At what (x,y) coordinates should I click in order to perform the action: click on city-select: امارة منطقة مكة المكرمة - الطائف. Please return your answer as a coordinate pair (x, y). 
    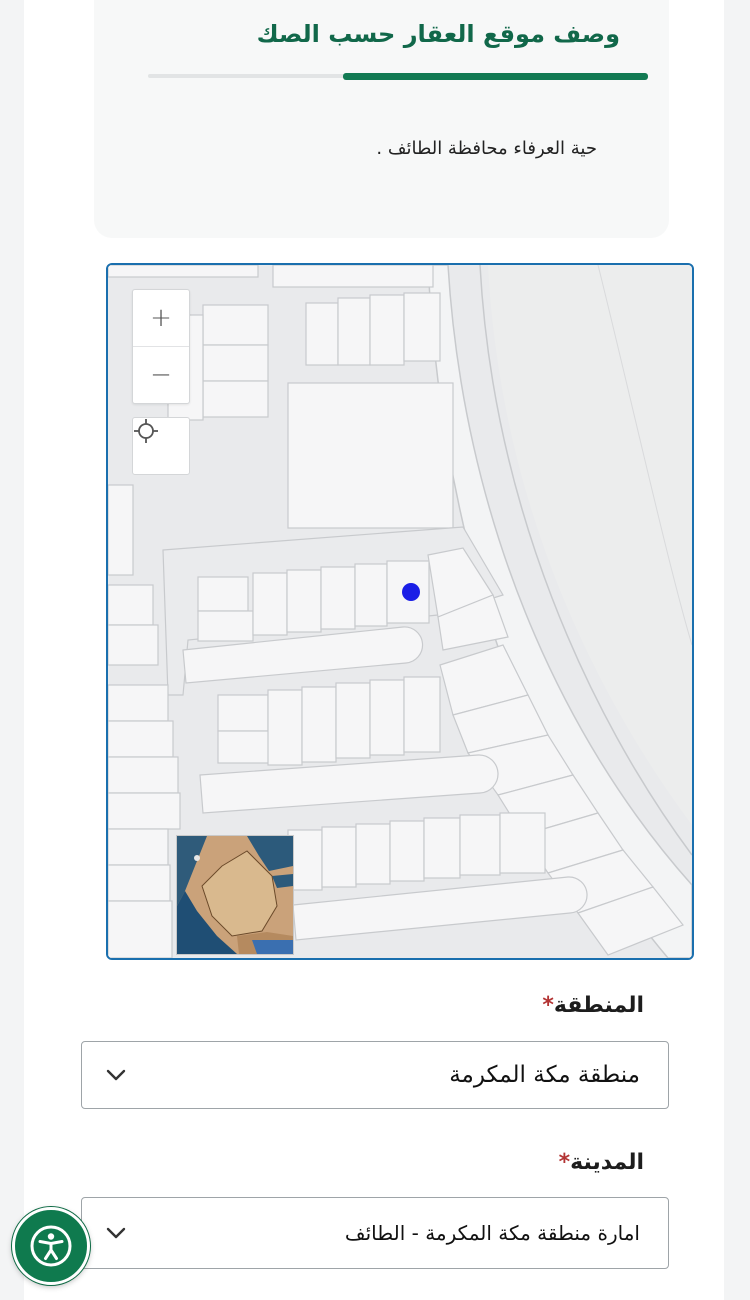
    Looking at the image, I should click on (375, 1233).